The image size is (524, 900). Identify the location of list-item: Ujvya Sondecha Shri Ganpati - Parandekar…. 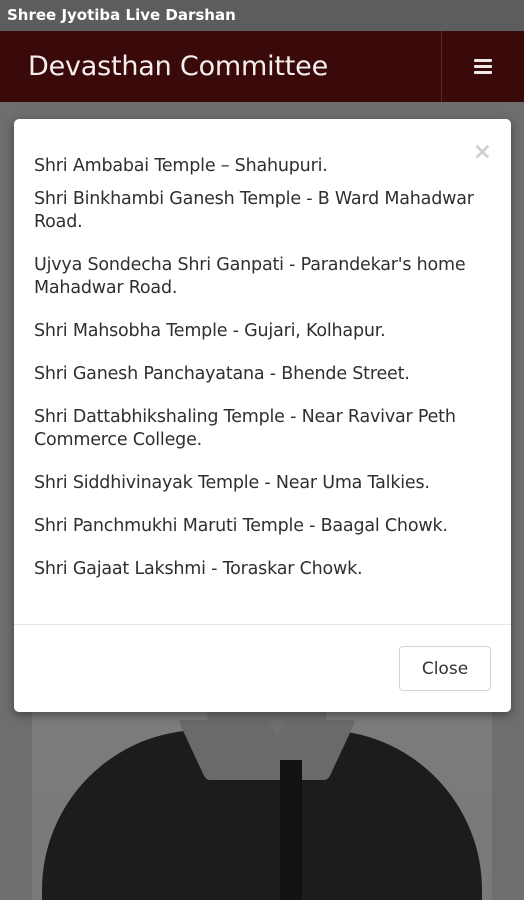
(250, 276).